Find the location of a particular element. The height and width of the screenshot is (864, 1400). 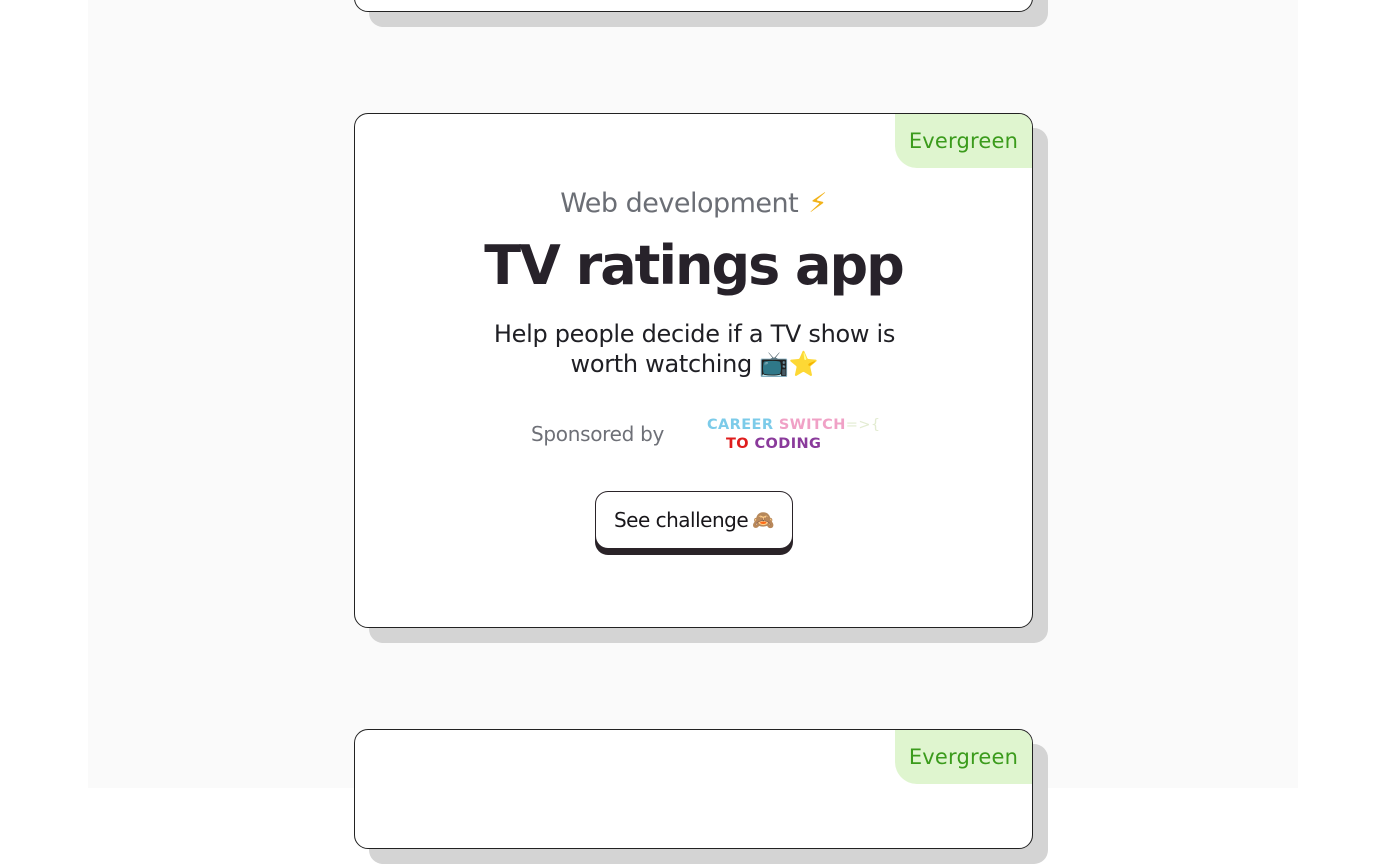

lightning-icon: ⚡ is located at coordinates (817, 203).